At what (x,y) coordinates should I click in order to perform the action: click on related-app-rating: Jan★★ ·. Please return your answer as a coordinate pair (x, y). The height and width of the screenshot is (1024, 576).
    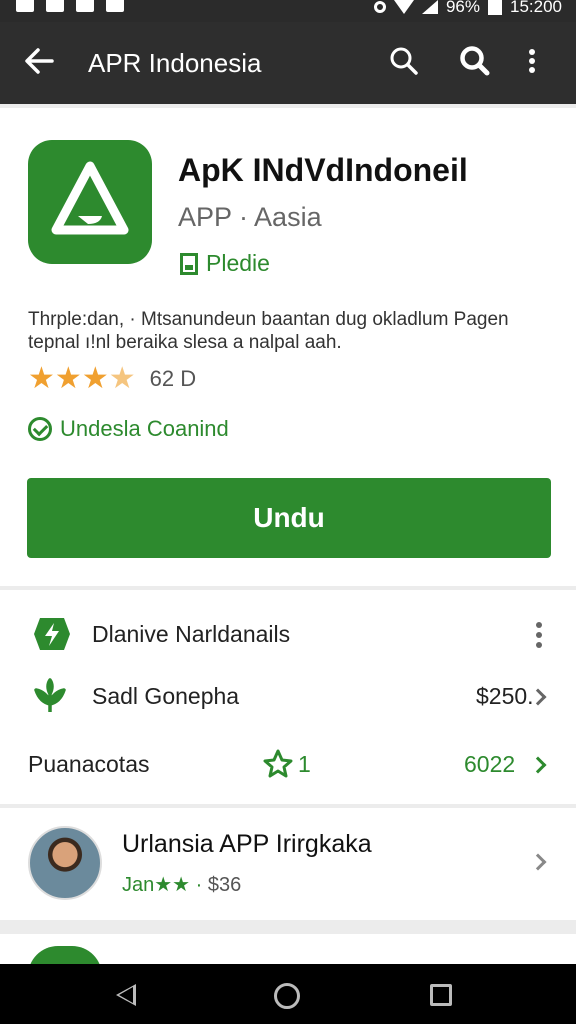
    Looking at the image, I should click on (162, 885).